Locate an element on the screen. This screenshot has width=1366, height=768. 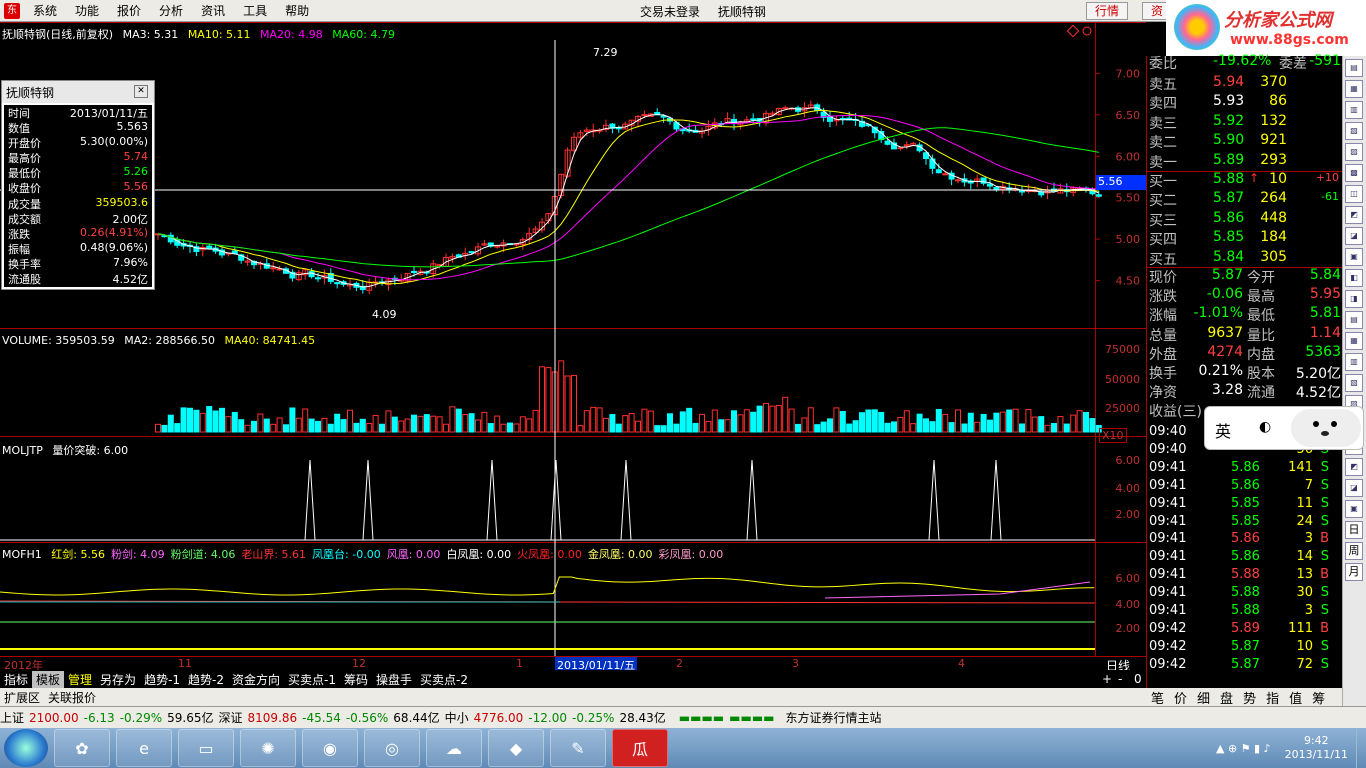
tick-volume: 11 is located at coordinates (1304, 503).